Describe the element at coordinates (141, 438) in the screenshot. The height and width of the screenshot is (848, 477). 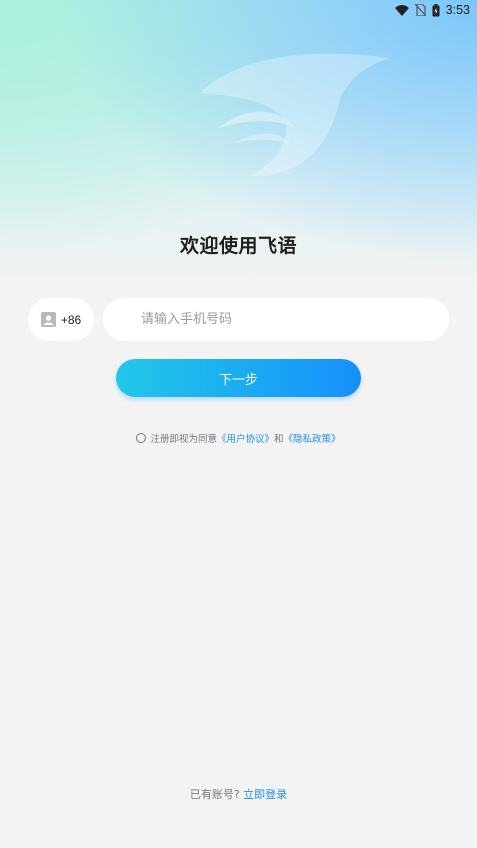
I see `agreement-checkbox` at that location.